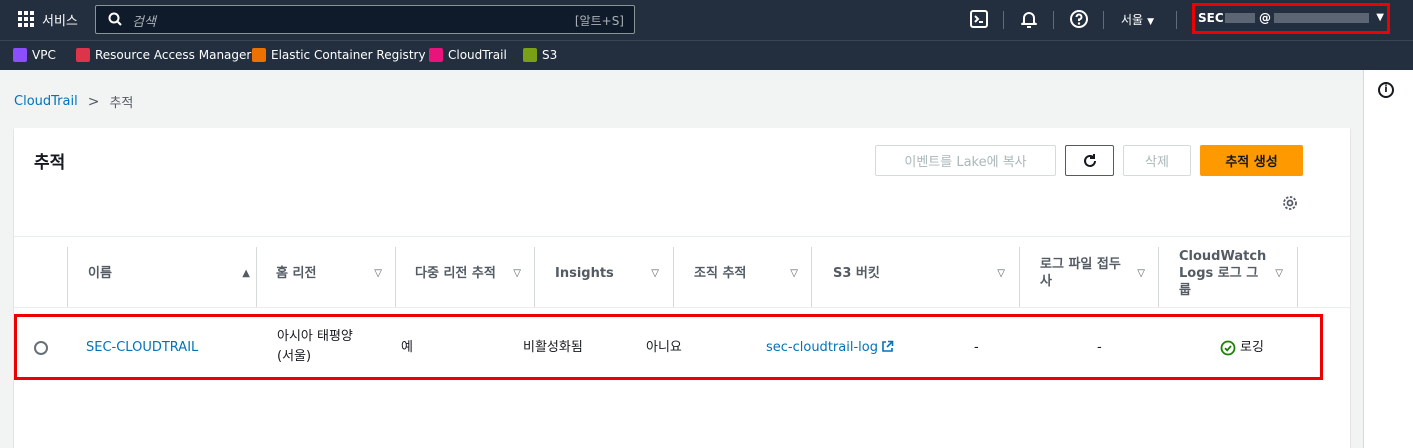 The image size is (1413, 448). What do you see at coordinates (1223, 273) in the screenshot?
I see `column-header-label: CloudWatch Logs 로그 그룹` at bounding box center [1223, 273].